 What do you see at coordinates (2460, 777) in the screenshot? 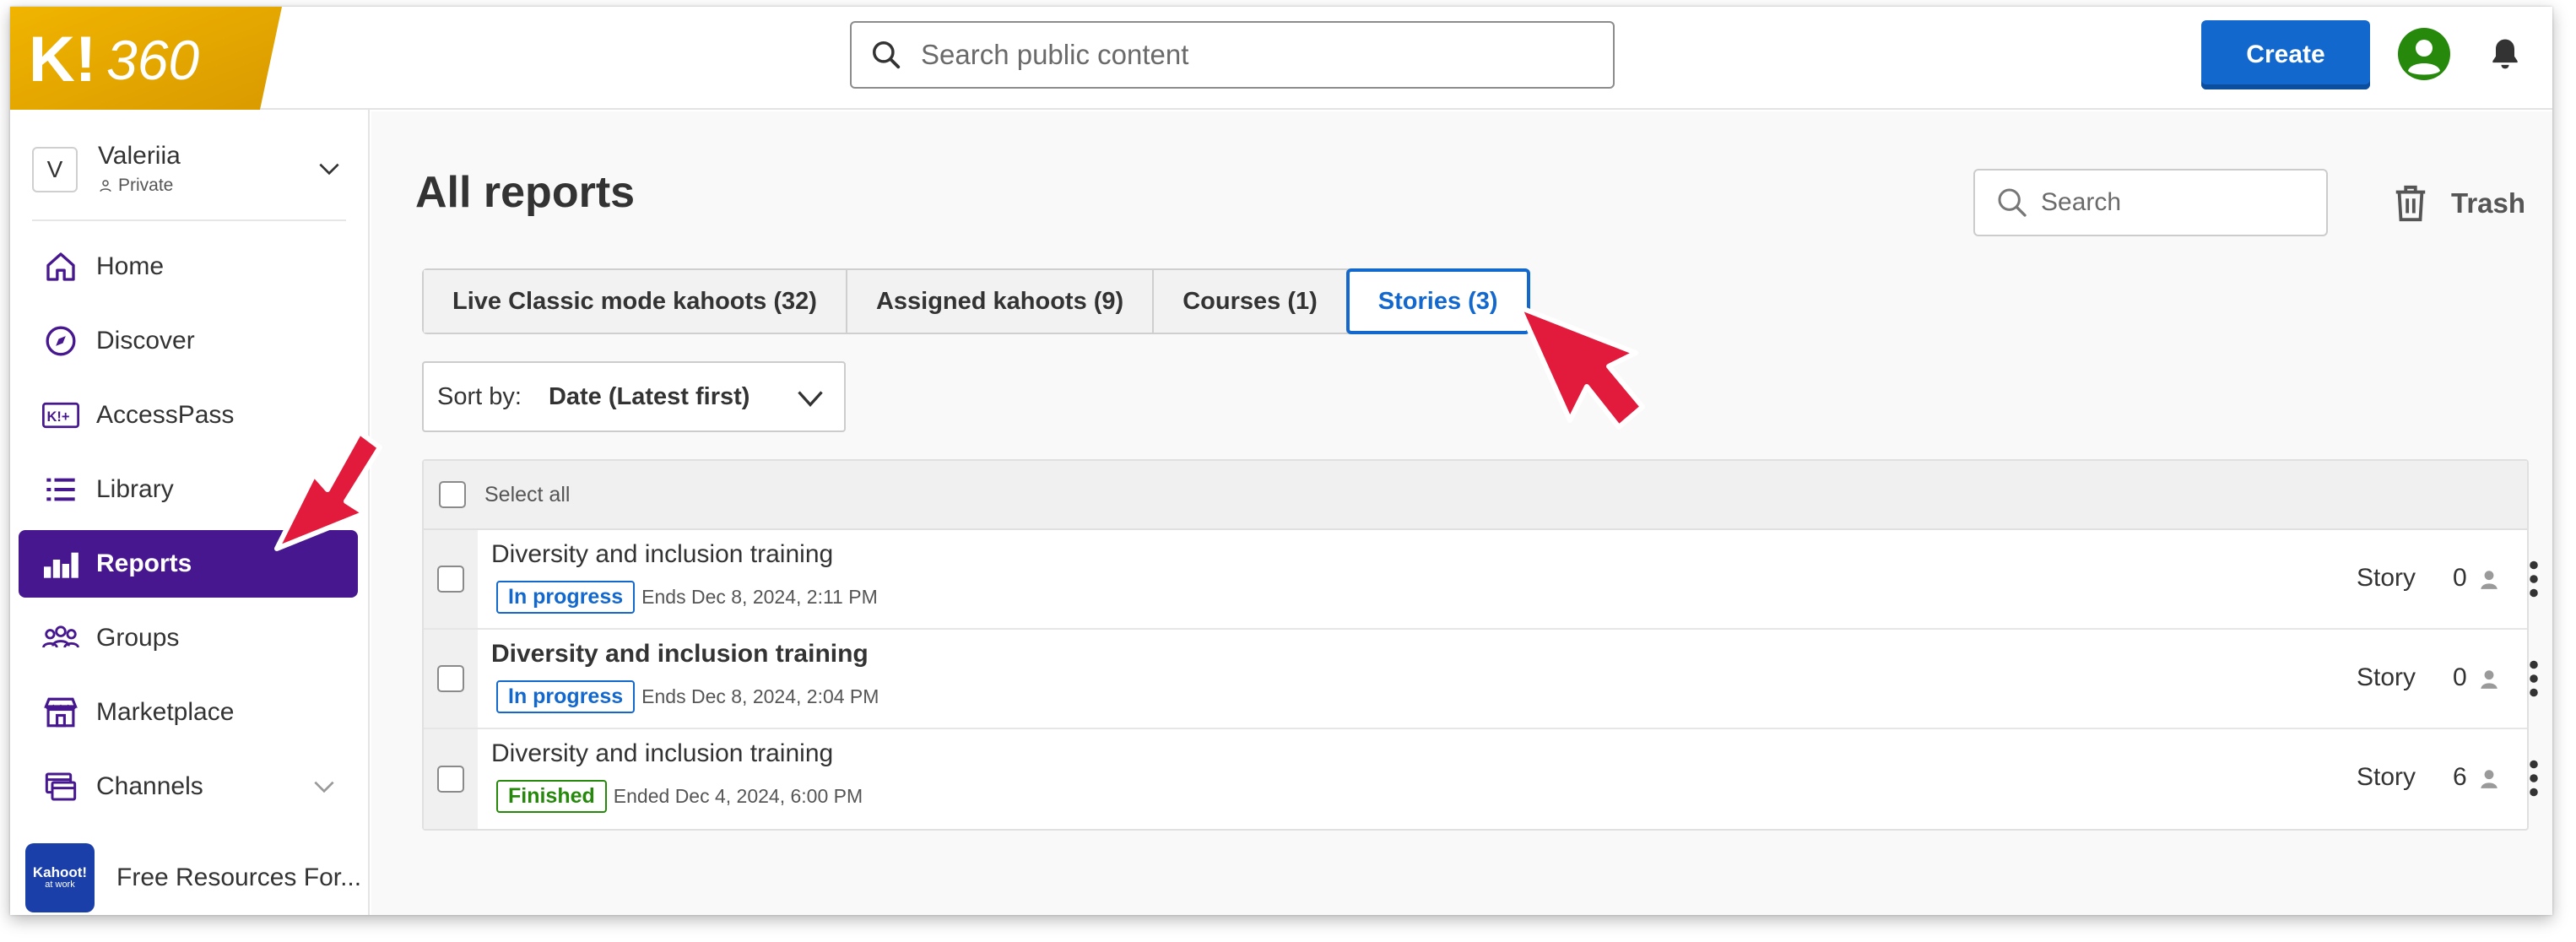
I see `player-count: 6` at bounding box center [2460, 777].